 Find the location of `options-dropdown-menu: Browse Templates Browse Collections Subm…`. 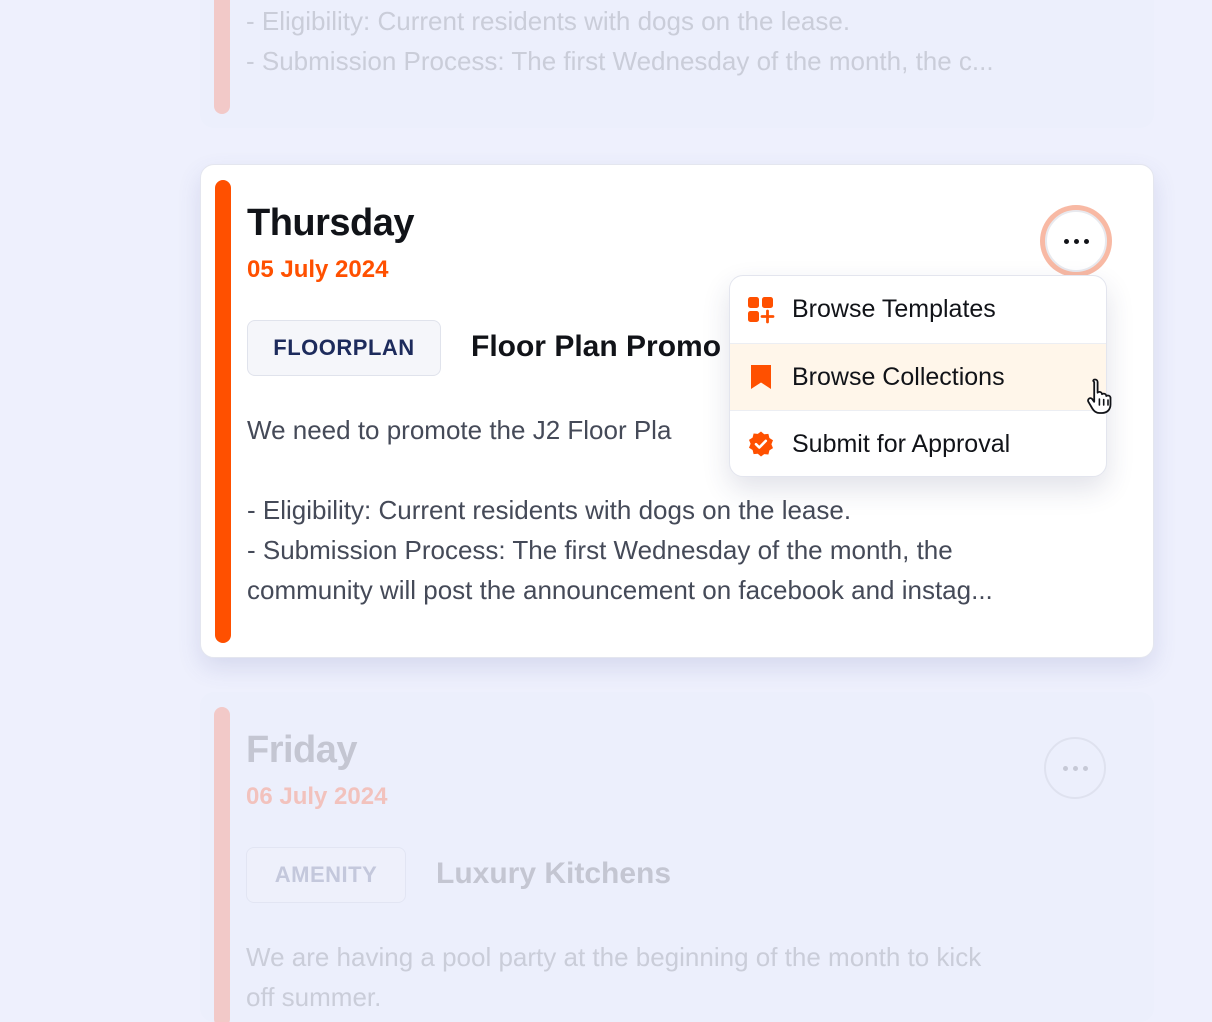

options-dropdown-menu: Browse Templates Browse Collections Subm… is located at coordinates (918, 376).